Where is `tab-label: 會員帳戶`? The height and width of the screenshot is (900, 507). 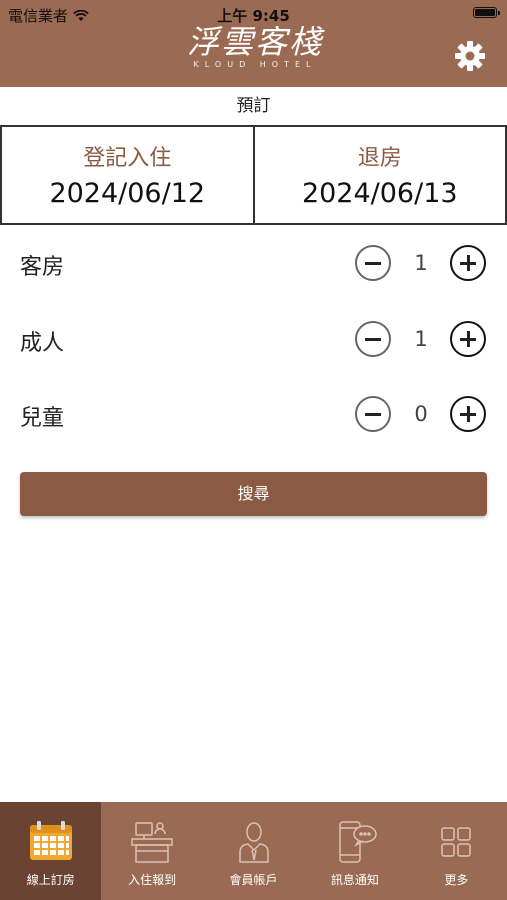 tab-label: 會員帳戶 is located at coordinates (253, 880).